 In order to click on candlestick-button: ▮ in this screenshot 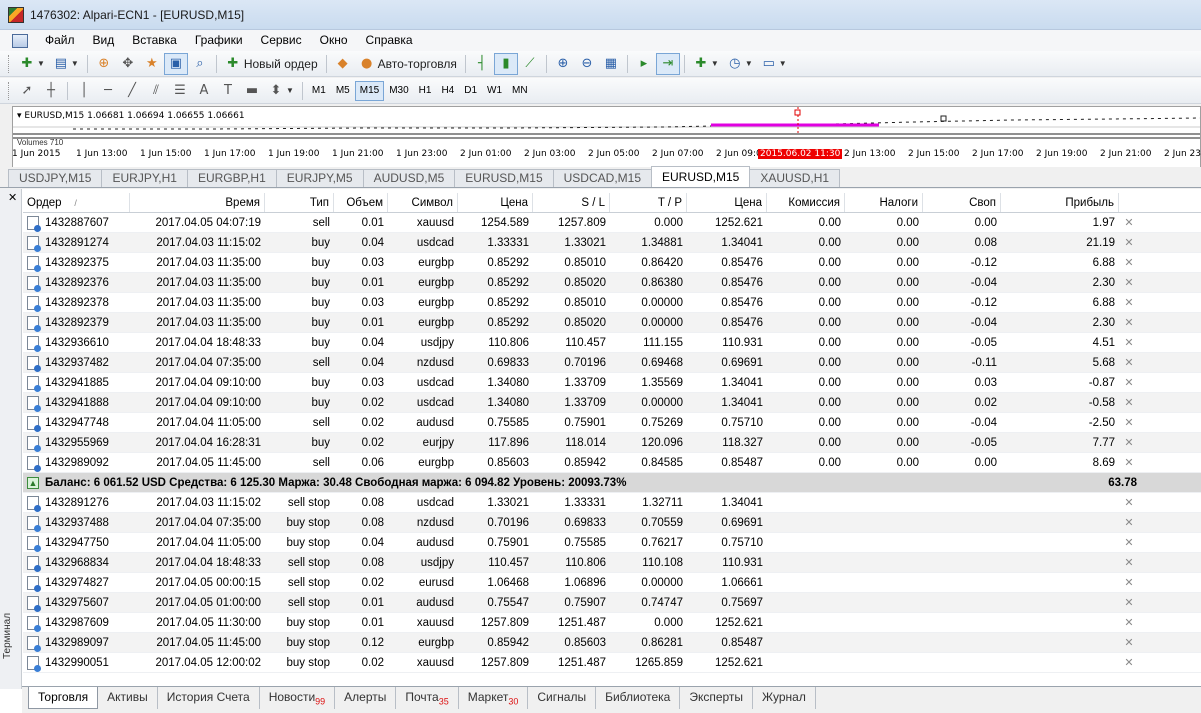, I will do `click(505, 63)`.